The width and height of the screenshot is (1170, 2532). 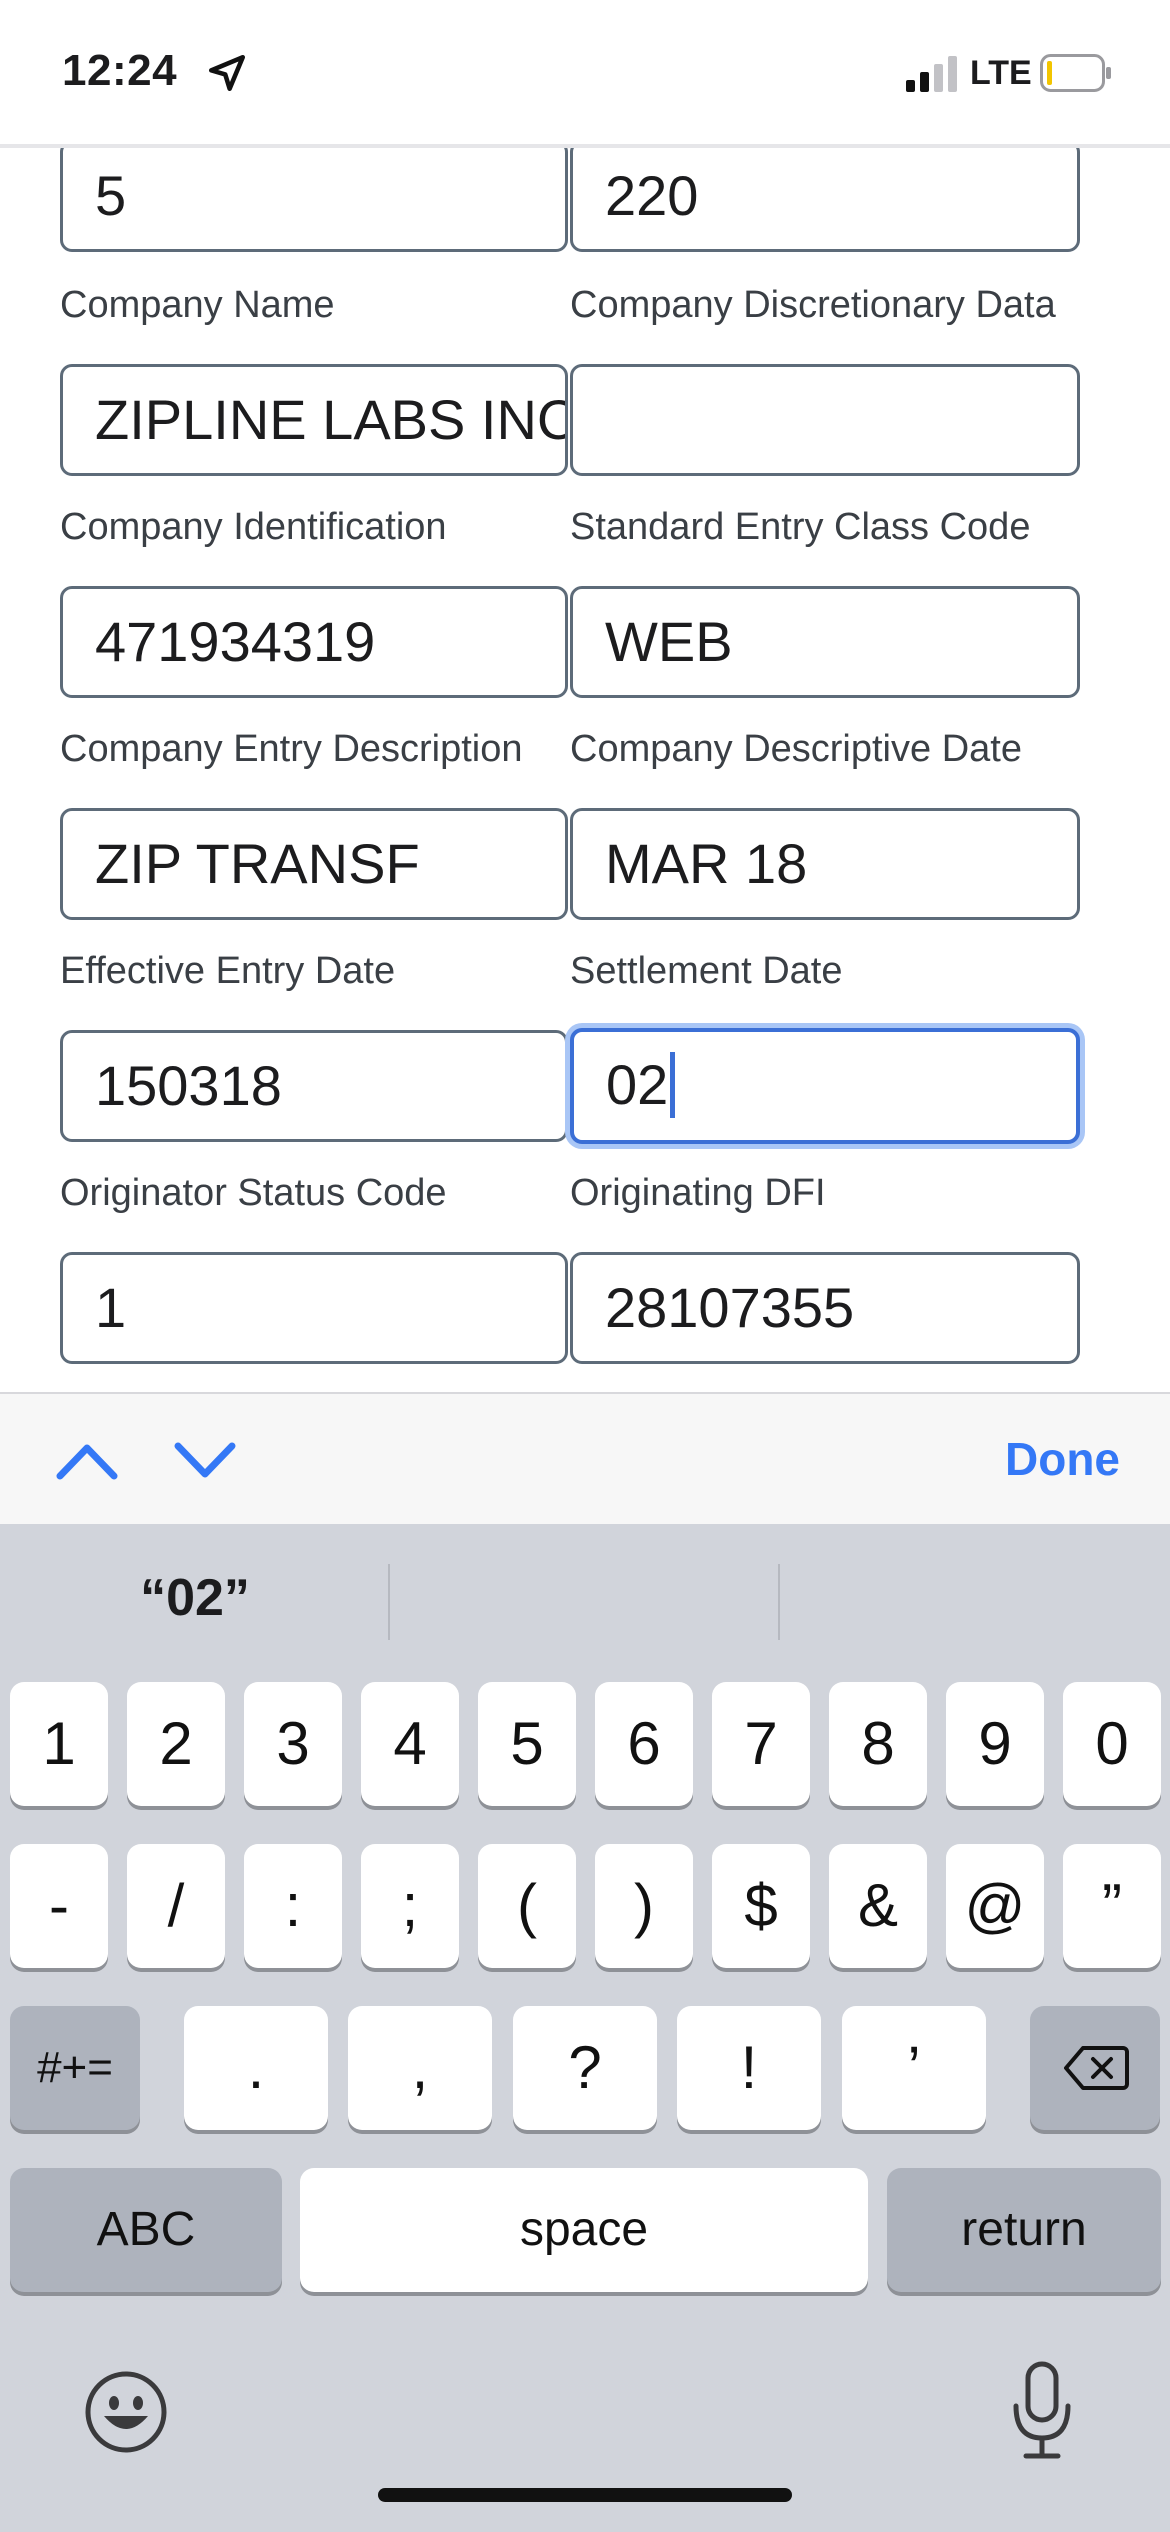 What do you see at coordinates (293, 1906) in the screenshot?
I see `key-colon: :` at bounding box center [293, 1906].